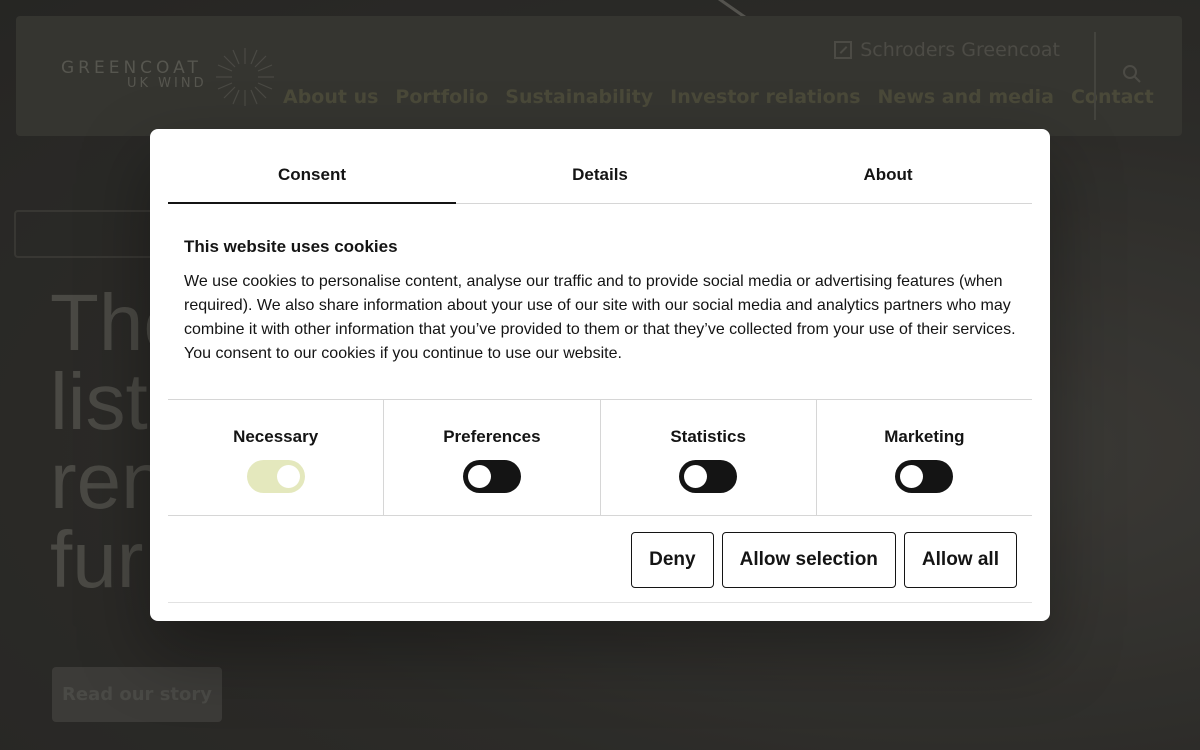  What do you see at coordinates (600, 602) in the screenshot?
I see `dialog-divider` at bounding box center [600, 602].